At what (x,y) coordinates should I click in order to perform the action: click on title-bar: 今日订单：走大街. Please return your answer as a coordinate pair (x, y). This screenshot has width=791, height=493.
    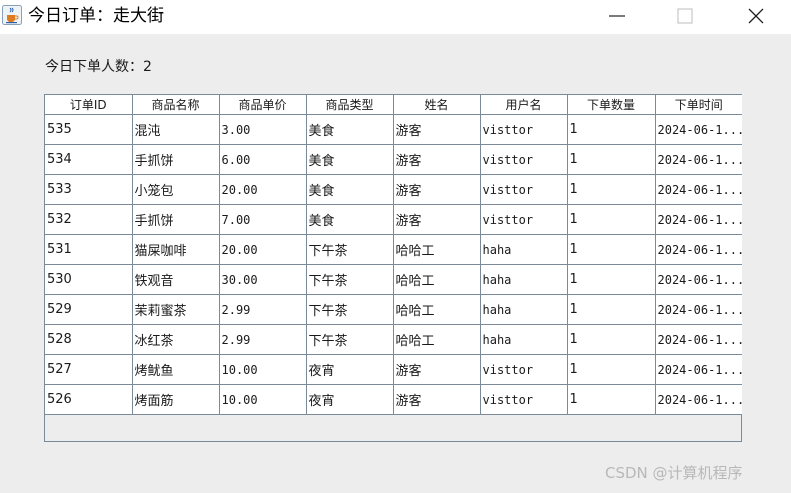
    Looking at the image, I should click on (395, 17).